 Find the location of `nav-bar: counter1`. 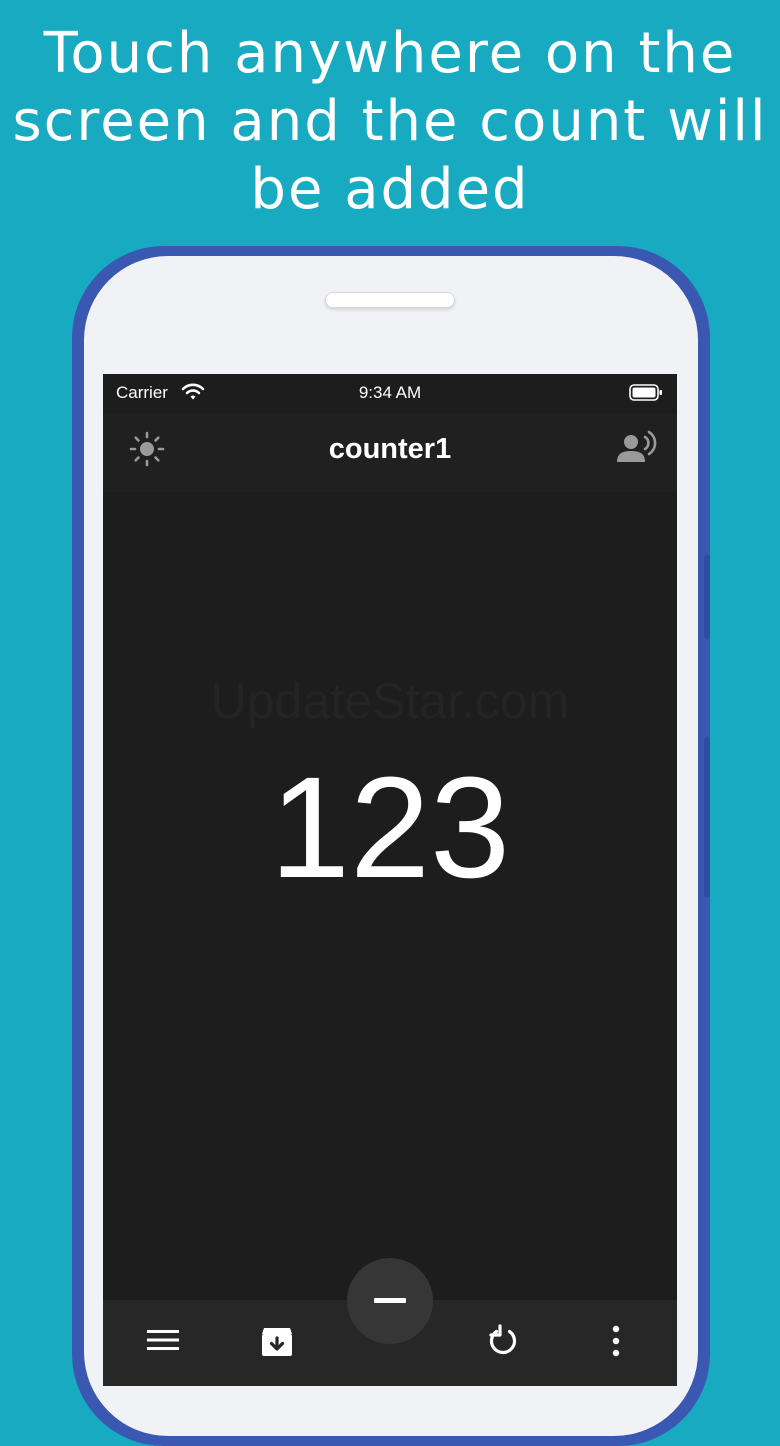

nav-bar: counter1 is located at coordinates (390, 453).